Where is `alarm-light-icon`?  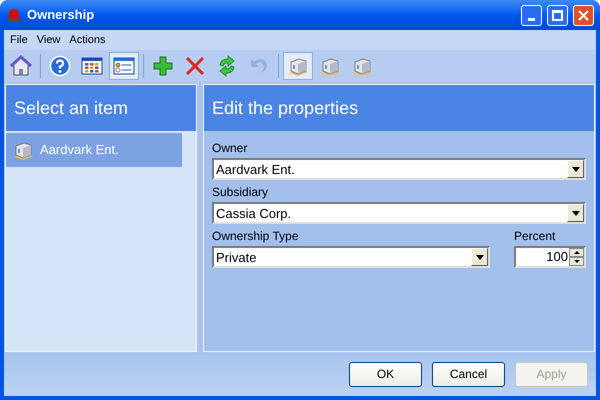
alarm-light-icon is located at coordinates (14, 15).